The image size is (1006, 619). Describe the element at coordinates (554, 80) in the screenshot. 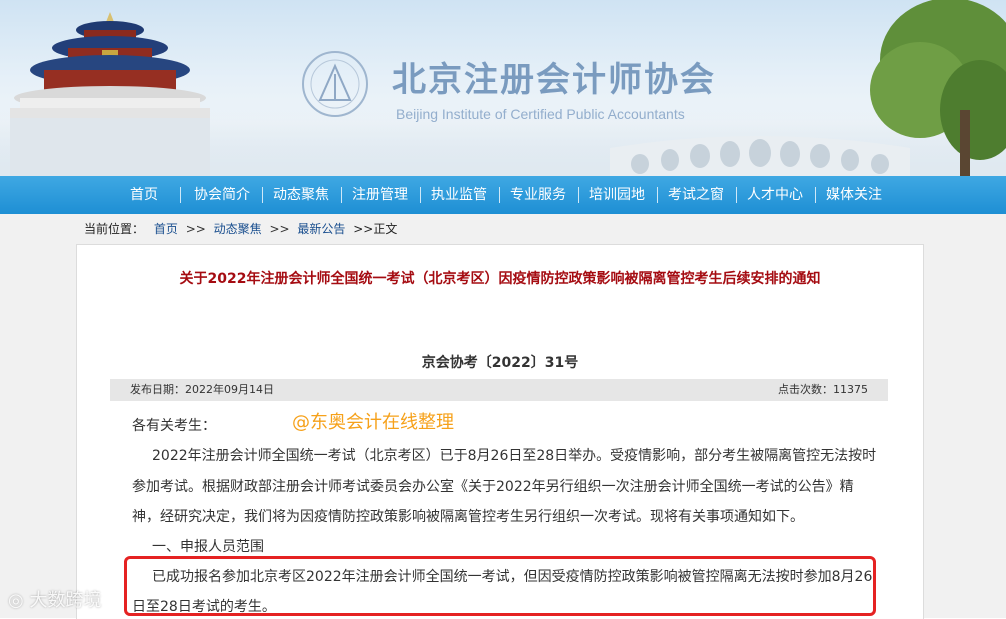

I see `site-title: 北京注册会计师协会` at that location.